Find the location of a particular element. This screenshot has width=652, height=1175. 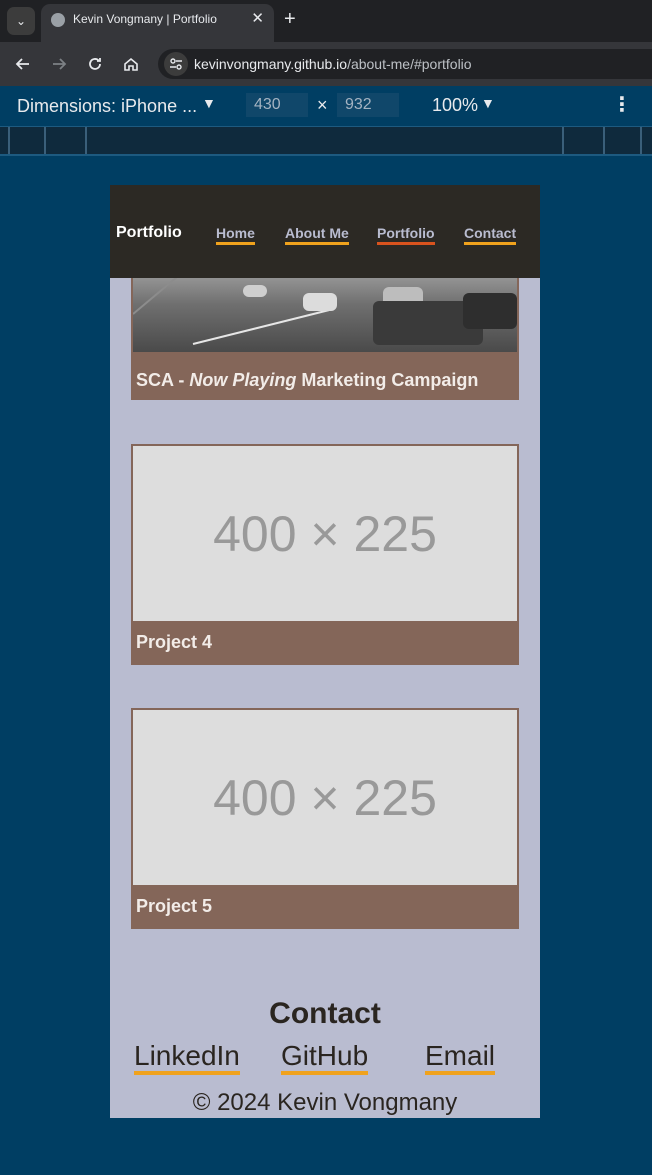

nav-link-home: Home is located at coordinates (235, 235).